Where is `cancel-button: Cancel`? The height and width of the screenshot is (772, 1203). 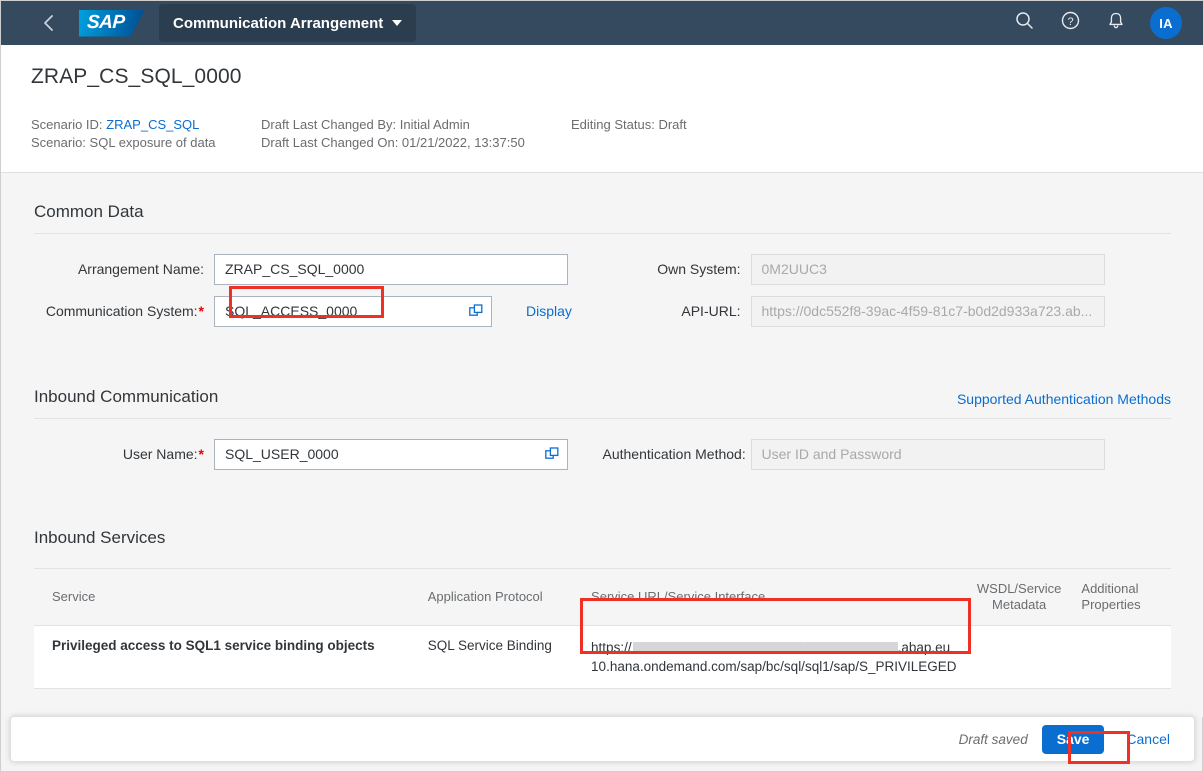
cancel-button: Cancel is located at coordinates (1148, 739).